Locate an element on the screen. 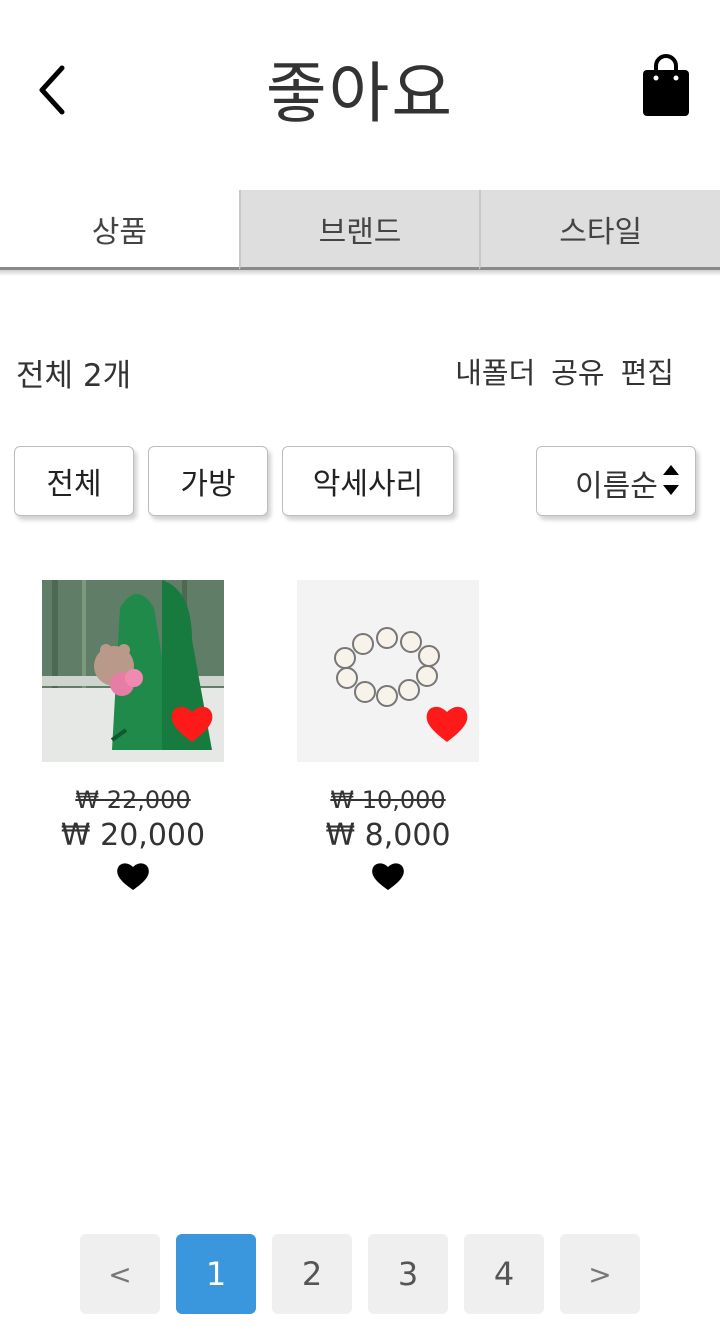  page-4-button: 4 is located at coordinates (504, 1274).